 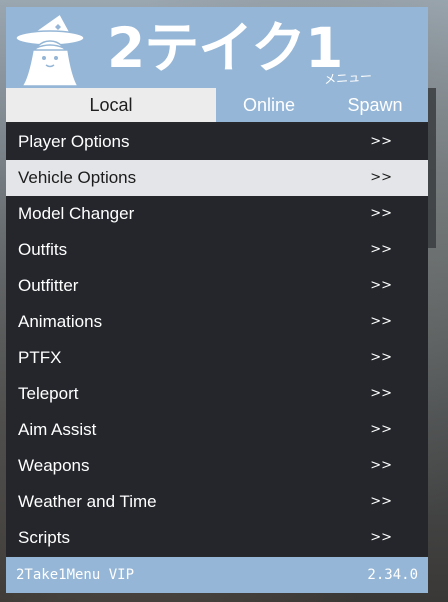 I want to click on menu-item-animations: Animations >>, so click(x=217, y=322).